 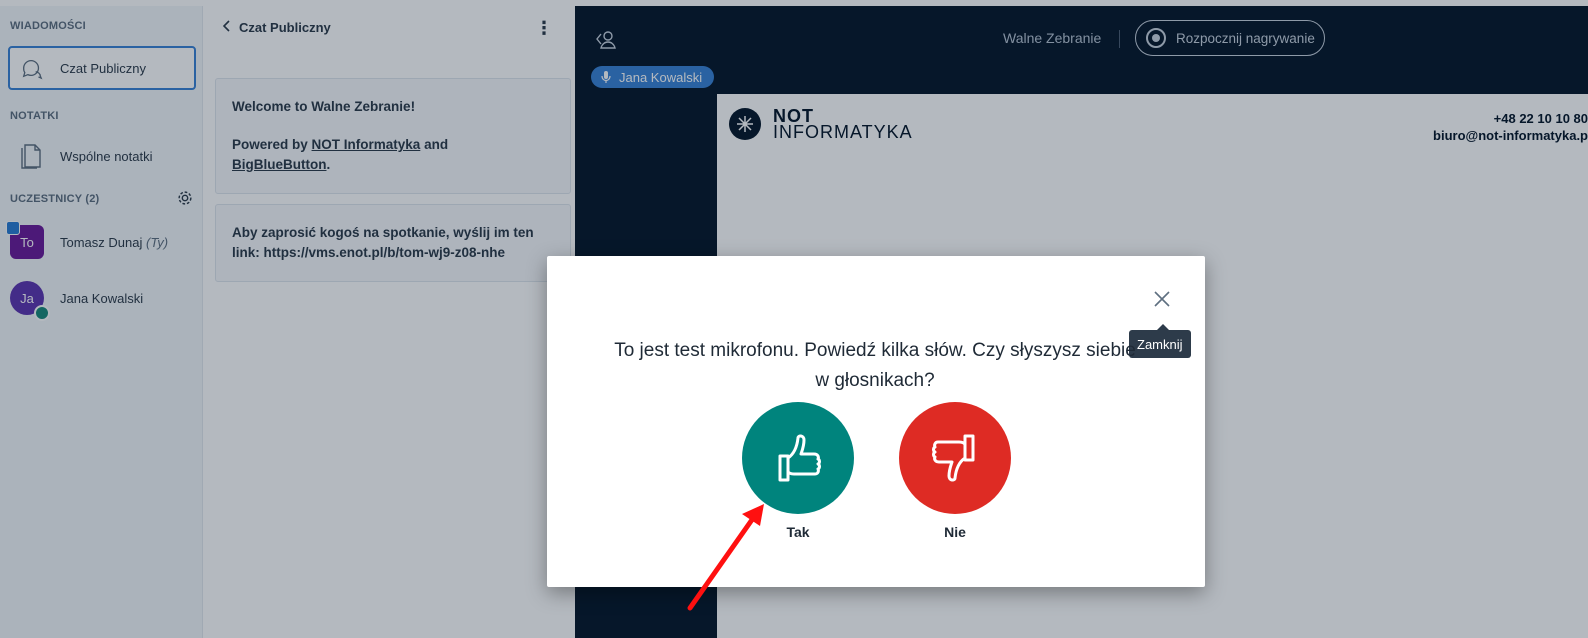 I want to click on thumbs-up-icon, so click(x=799, y=458).